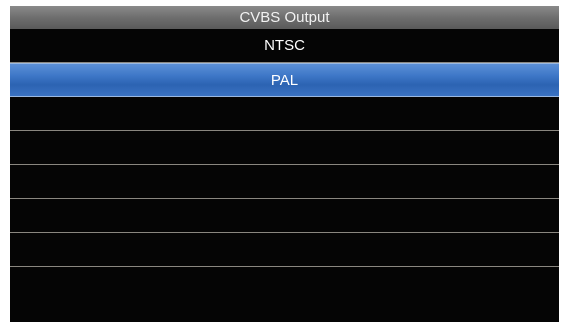 Image resolution: width=571 pixels, height=325 pixels. What do you see at coordinates (284, 46) in the screenshot?
I see `option-ntsc: NTSC` at bounding box center [284, 46].